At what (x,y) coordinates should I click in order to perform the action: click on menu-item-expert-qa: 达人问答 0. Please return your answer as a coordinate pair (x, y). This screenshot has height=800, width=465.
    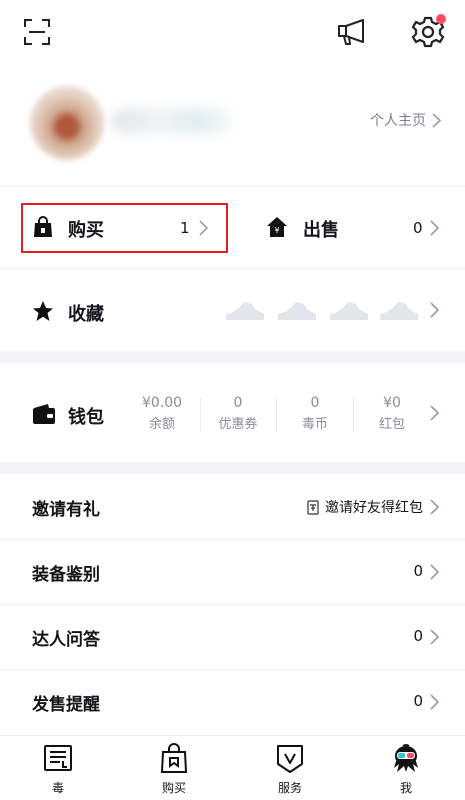
    Looking at the image, I should click on (232, 637).